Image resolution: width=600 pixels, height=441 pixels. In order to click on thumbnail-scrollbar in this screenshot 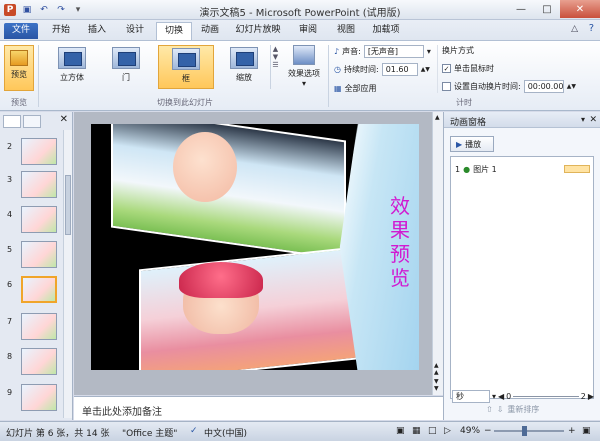, I will do `click(67, 274)`.